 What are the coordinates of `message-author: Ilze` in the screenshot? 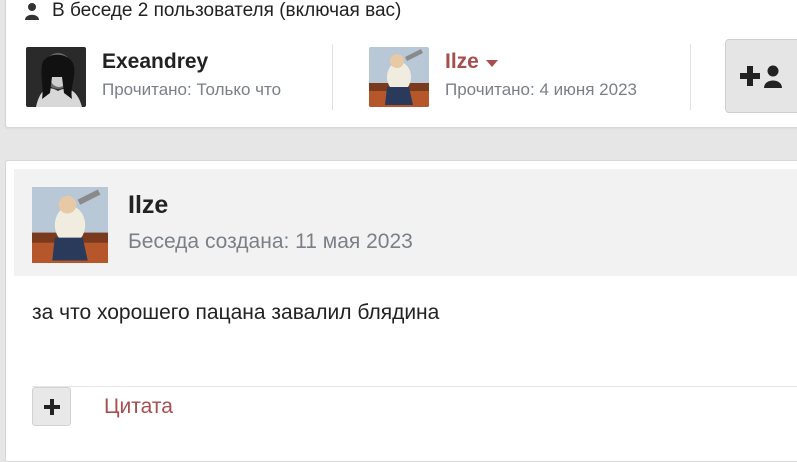 It's located at (148, 205).